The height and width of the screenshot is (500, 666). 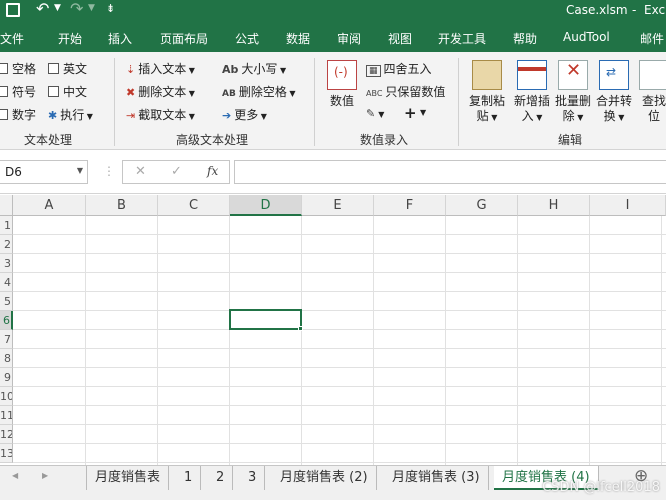 I want to click on edit-button: ✎ ▼, so click(x=375, y=113).